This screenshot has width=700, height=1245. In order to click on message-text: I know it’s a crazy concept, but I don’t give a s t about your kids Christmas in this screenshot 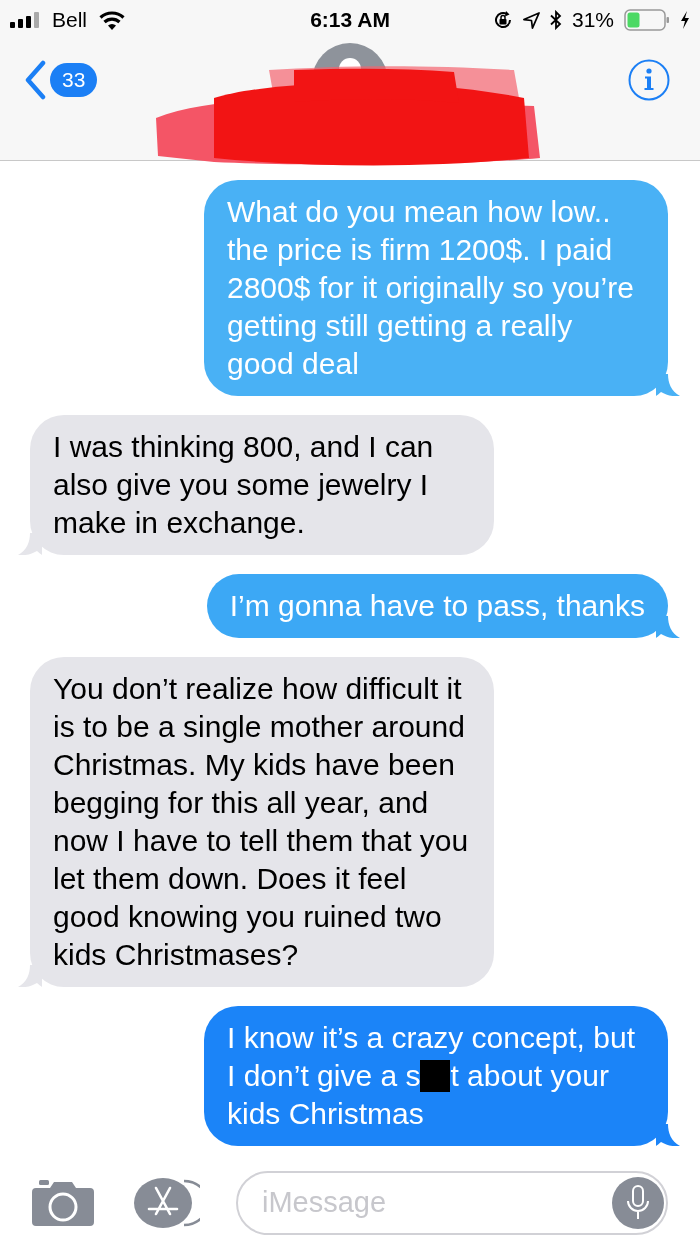, I will do `click(431, 1076)`.